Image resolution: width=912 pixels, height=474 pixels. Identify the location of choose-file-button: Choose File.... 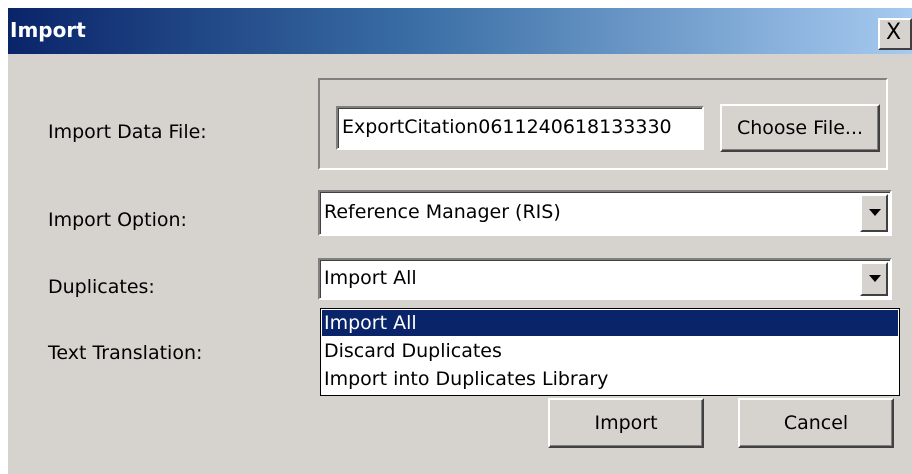
(800, 128).